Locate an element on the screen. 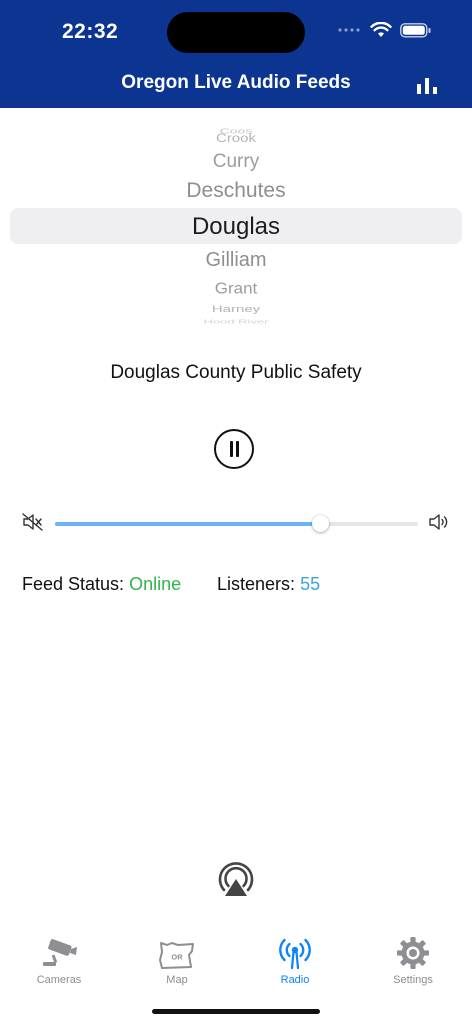 The height and width of the screenshot is (1024, 472). wifi-icon is located at coordinates (381, 29).